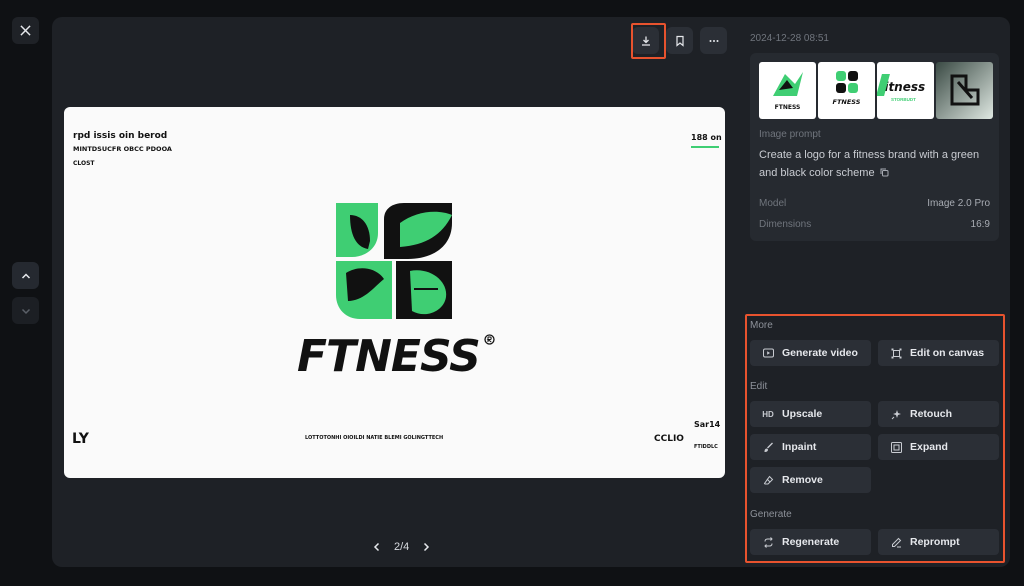 Image resolution: width=1024 pixels, height=586 pixels. I want to click on canvas-icon, so click(896, 353).